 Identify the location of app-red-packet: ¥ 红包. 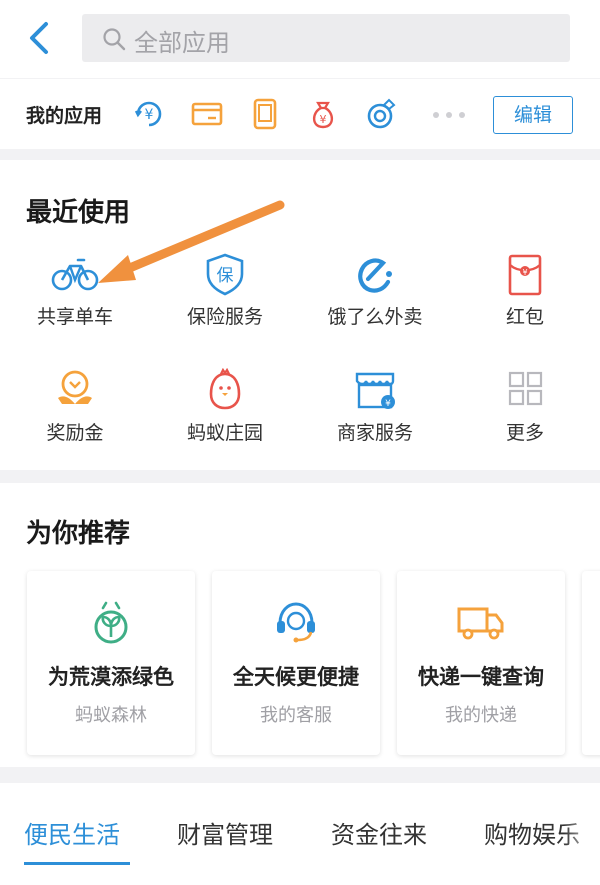
(525, 290).